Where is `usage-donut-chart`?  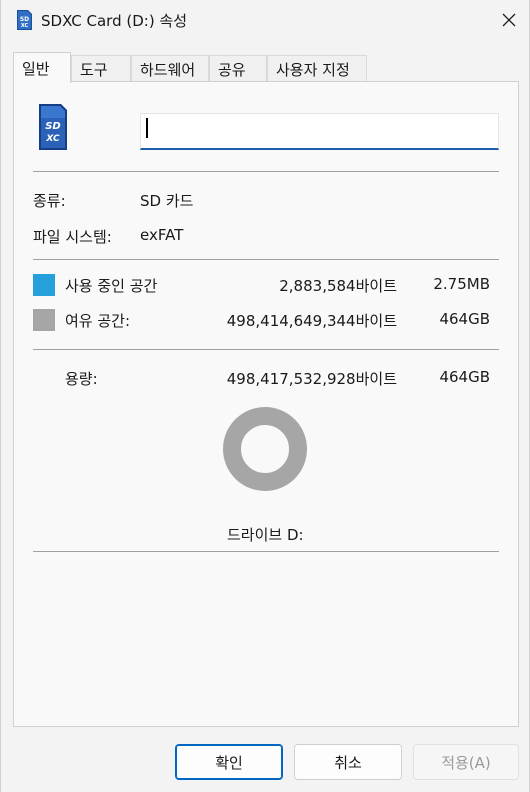
usage-donut-chart is located at coordinates (265, 449).